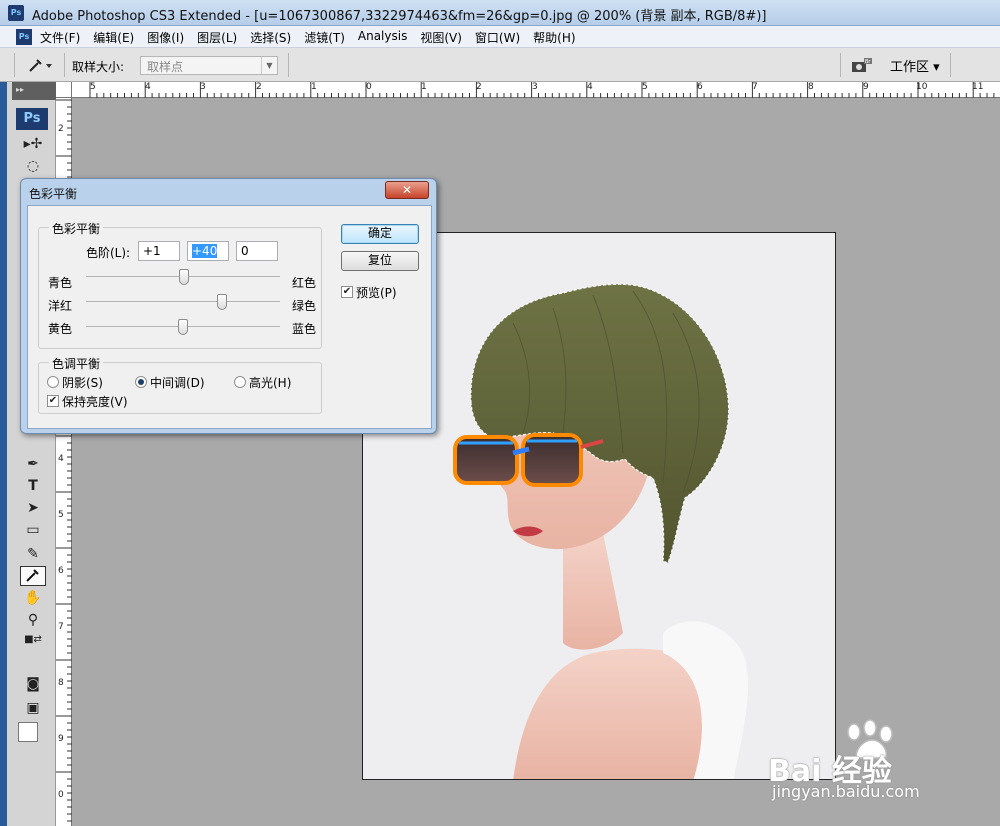 The image size is (1000, 826). What do you see at coordinates (380, 261) in the screenshot?
I see `reset-button: 复位` at bounding box center [380, 261].